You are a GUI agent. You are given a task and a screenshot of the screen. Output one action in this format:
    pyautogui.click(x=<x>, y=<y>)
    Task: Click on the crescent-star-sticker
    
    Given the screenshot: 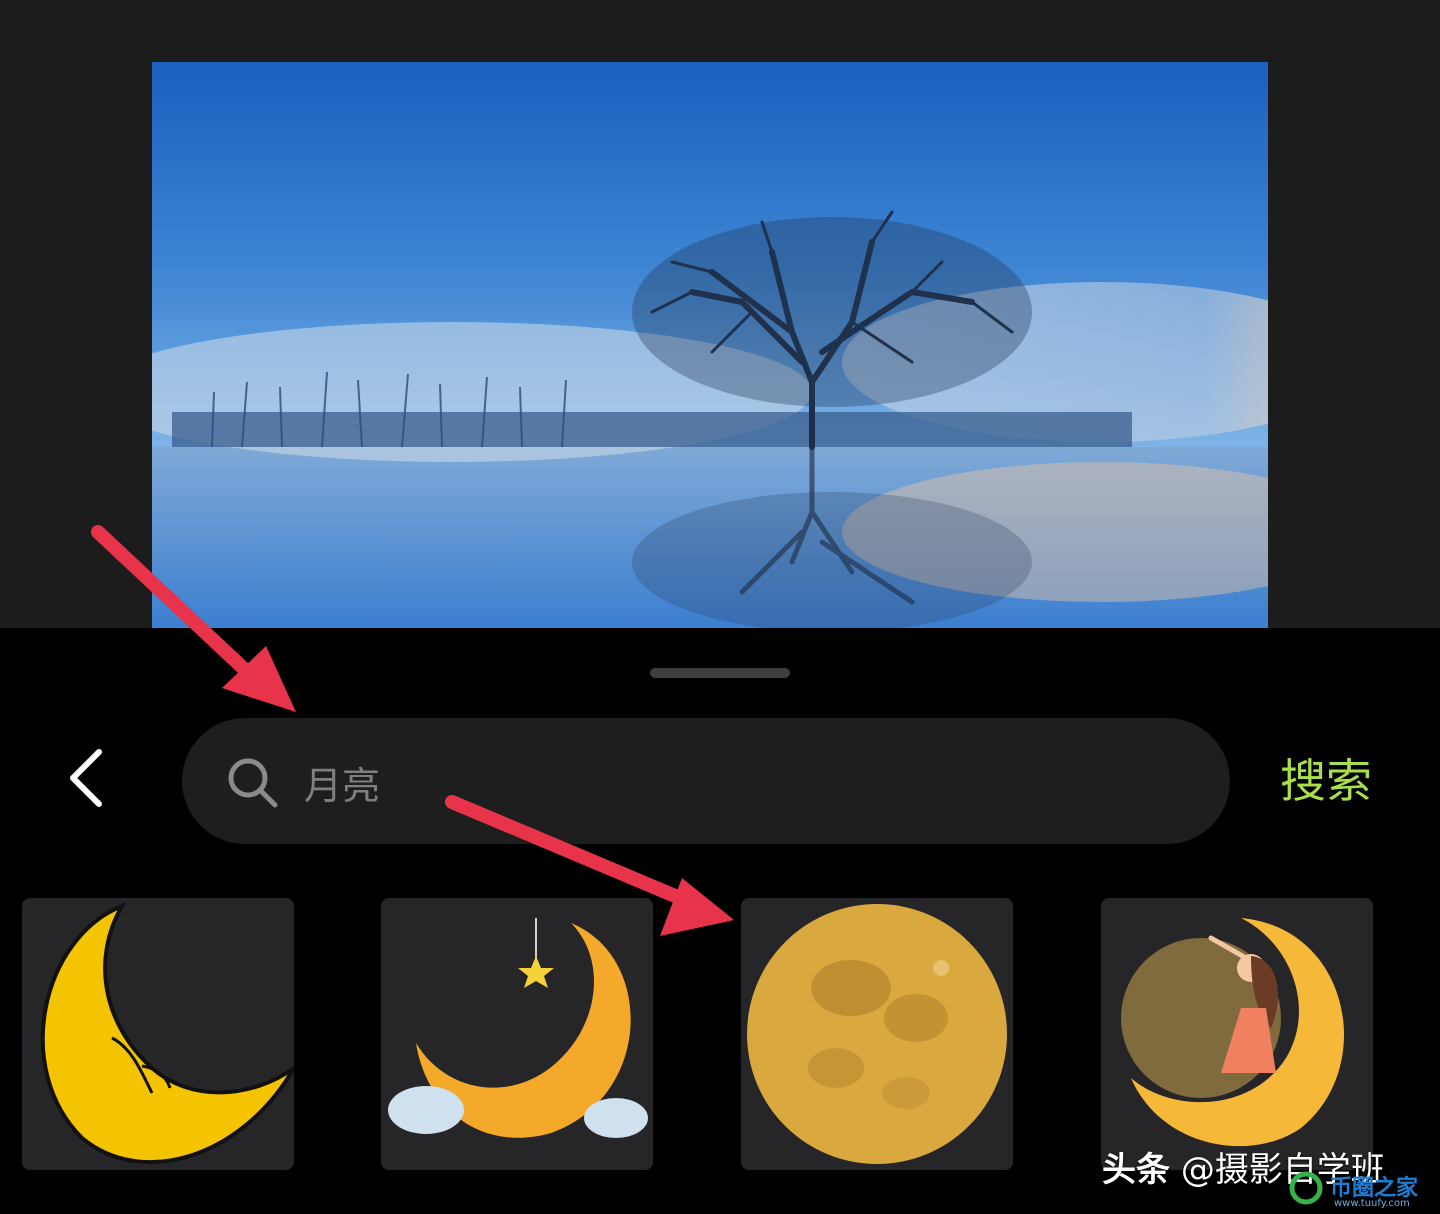 What is the action you would take?
    pyautogui.click(x=518, y=1028)
    